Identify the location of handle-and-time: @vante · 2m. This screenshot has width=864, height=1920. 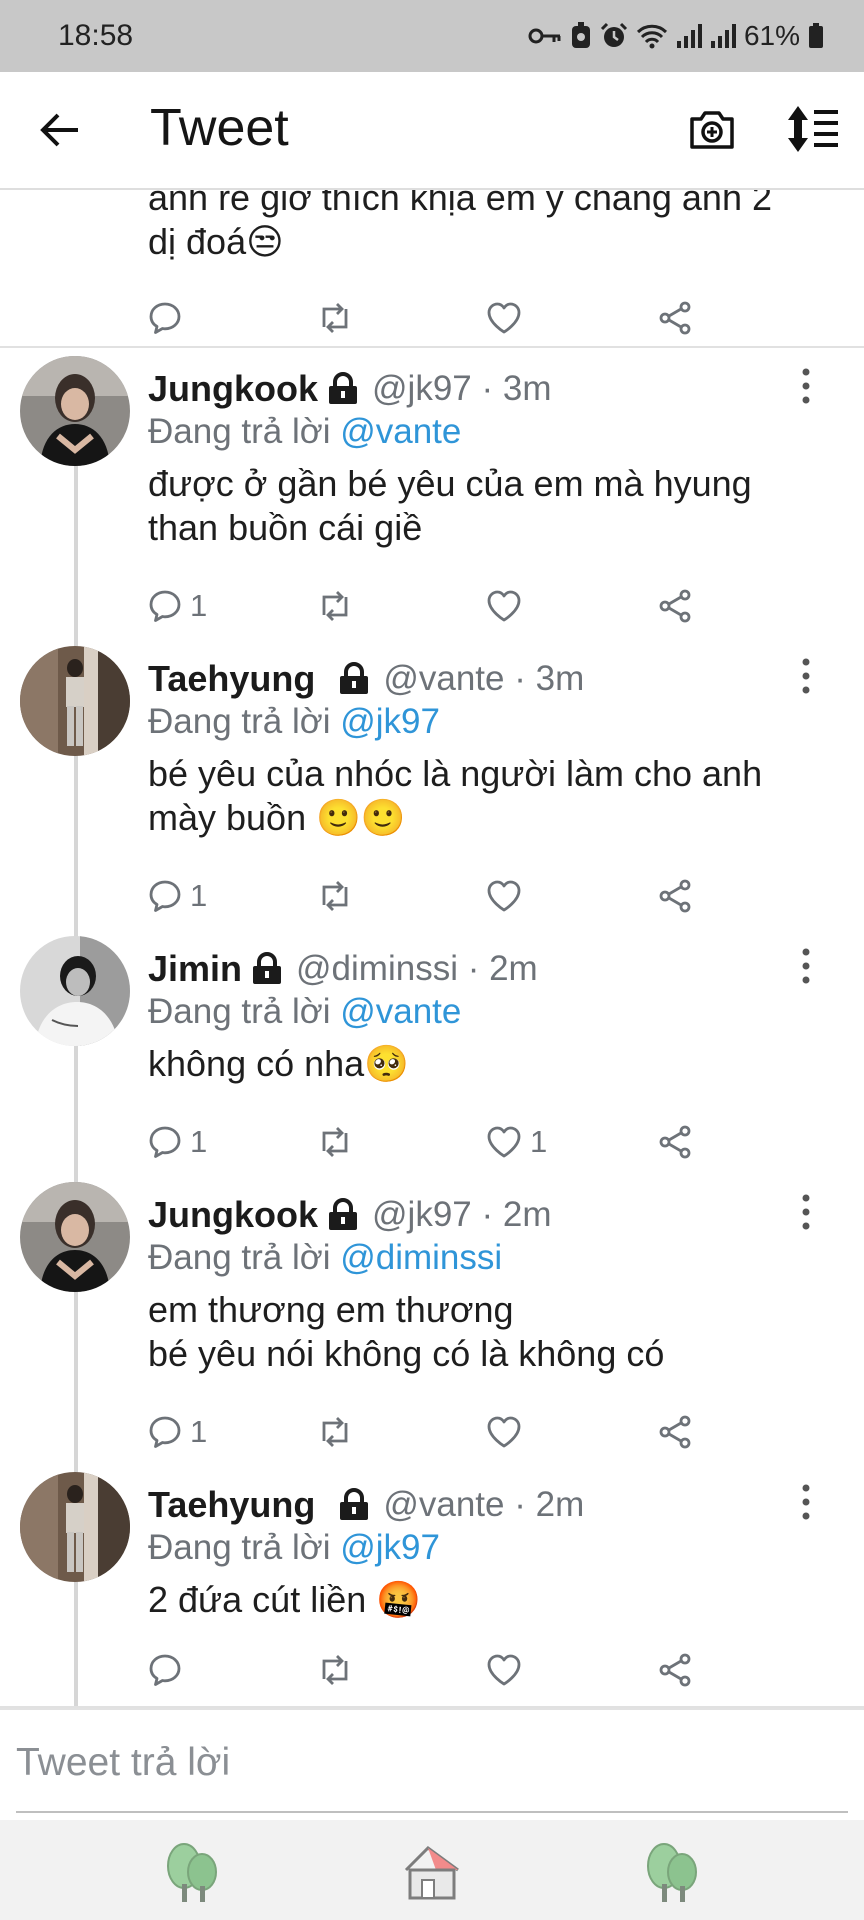
(484, 1504).